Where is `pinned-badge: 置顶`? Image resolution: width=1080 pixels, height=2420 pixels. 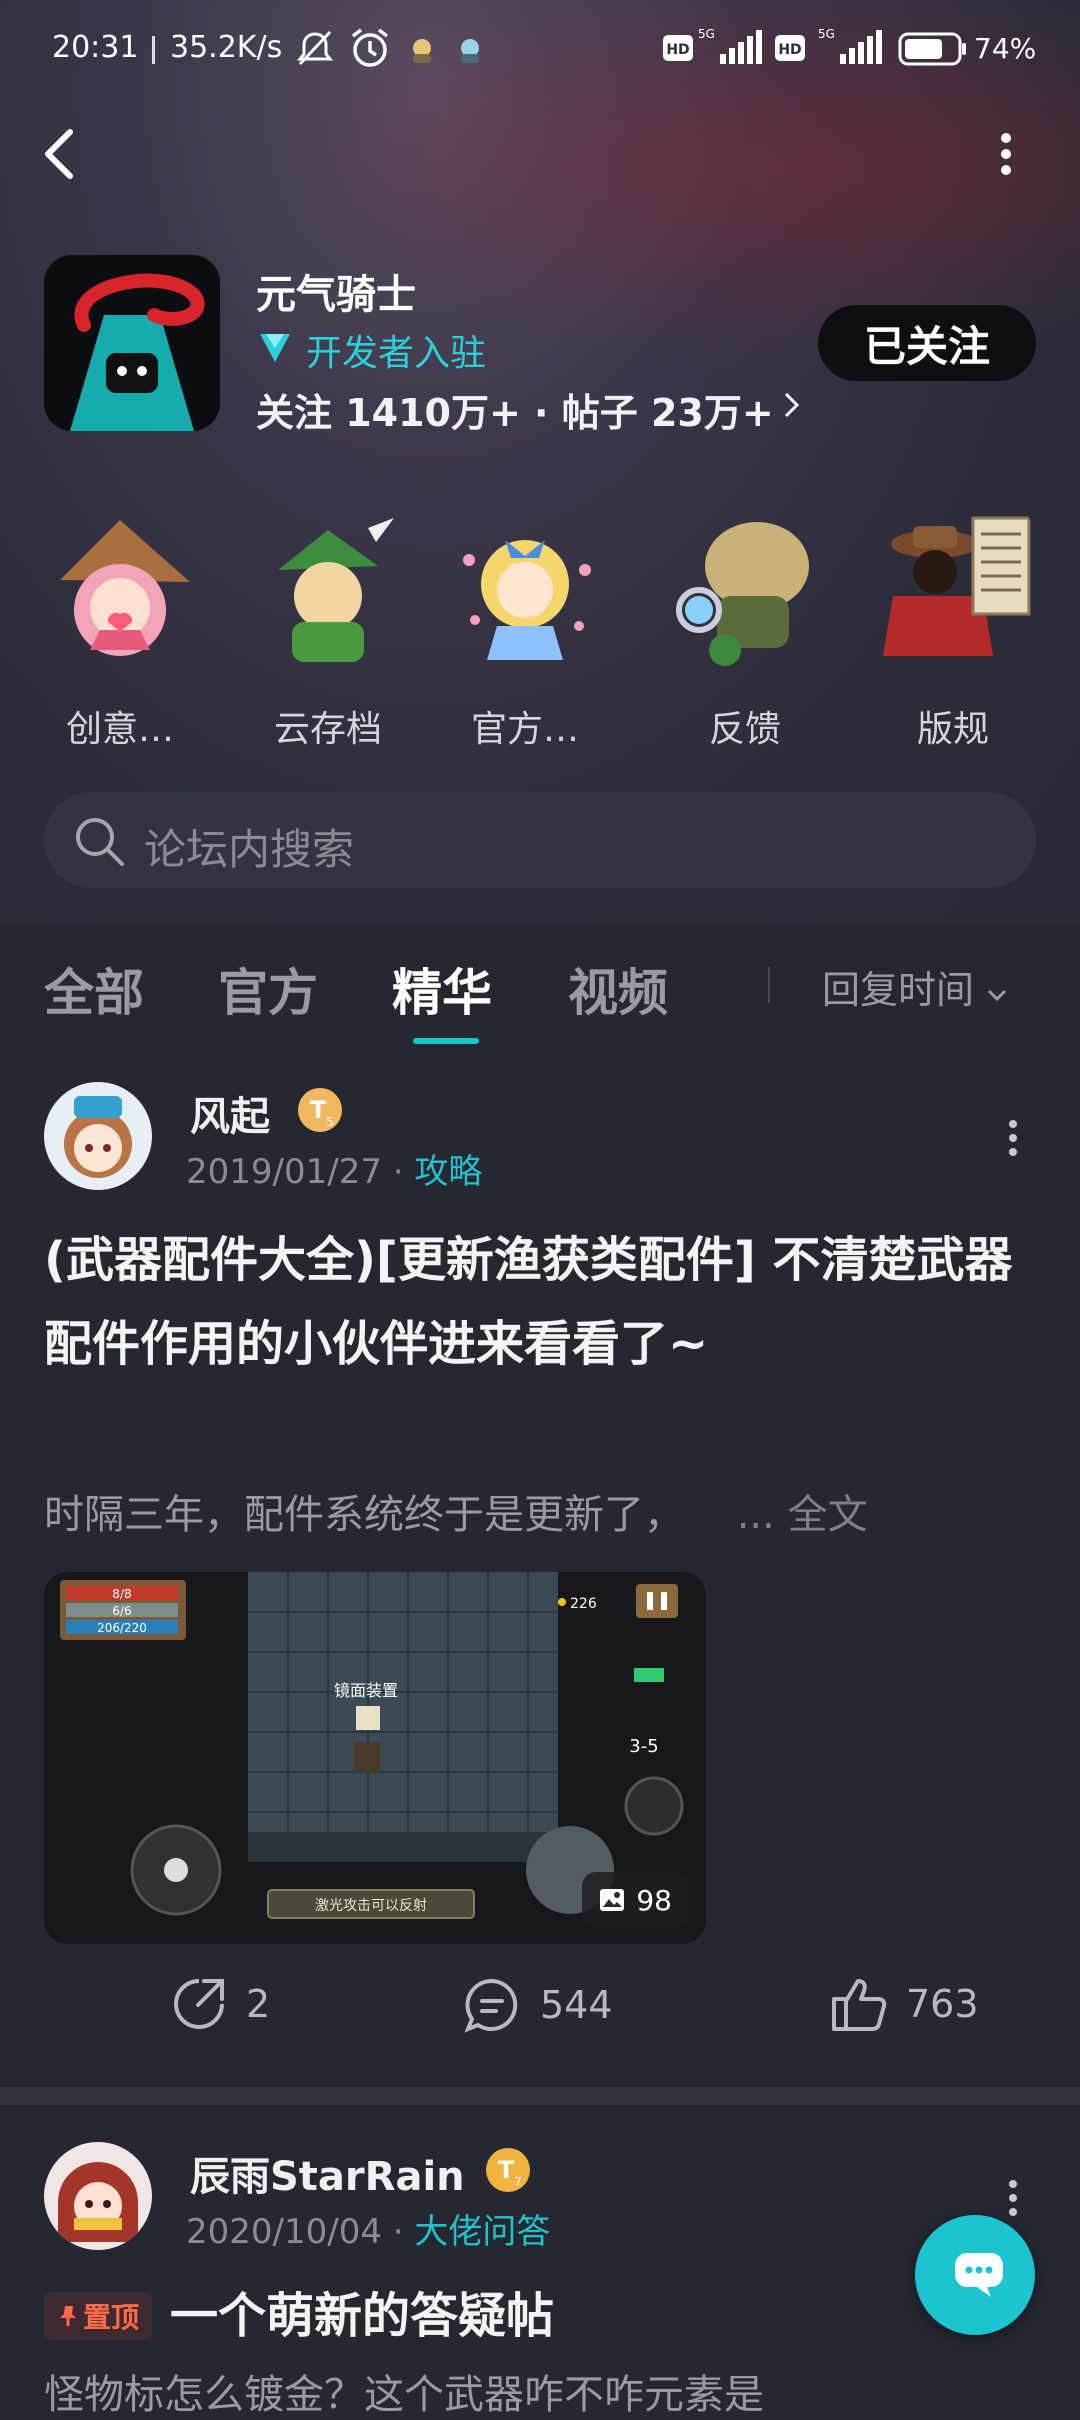
pinned-badge: 置顶 is located at coordinates (98, 2316).